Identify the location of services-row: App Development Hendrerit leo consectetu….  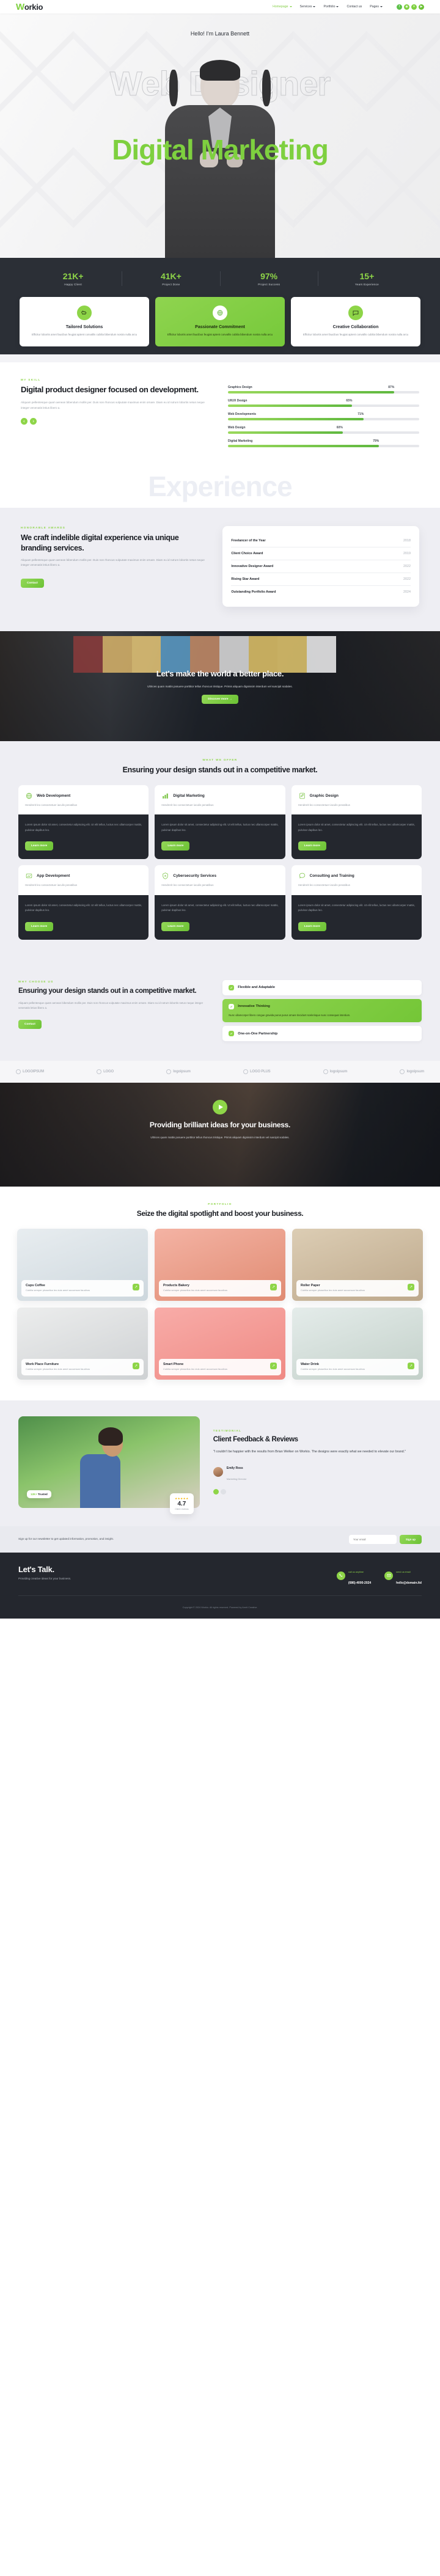
(220, 902).